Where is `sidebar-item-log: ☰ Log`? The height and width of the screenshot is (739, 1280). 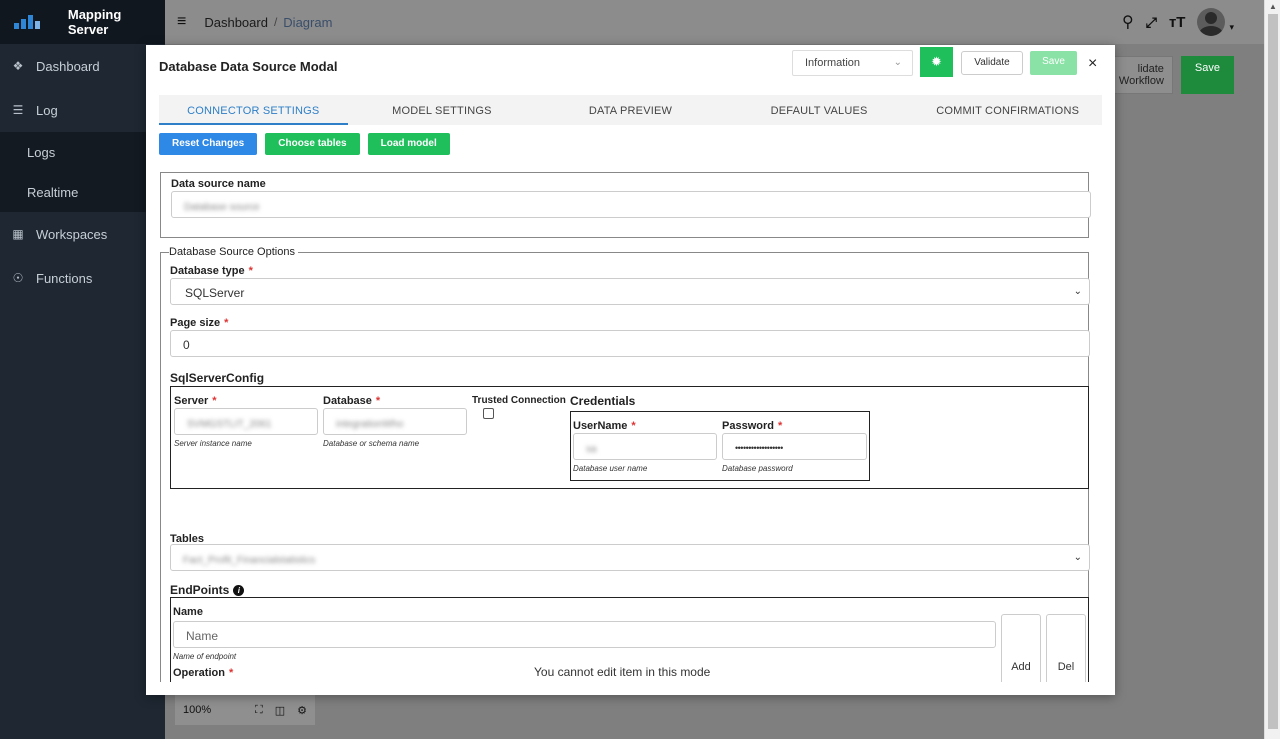 sidebar-item-log: ☰ Log is located at coordinates (82, 110).